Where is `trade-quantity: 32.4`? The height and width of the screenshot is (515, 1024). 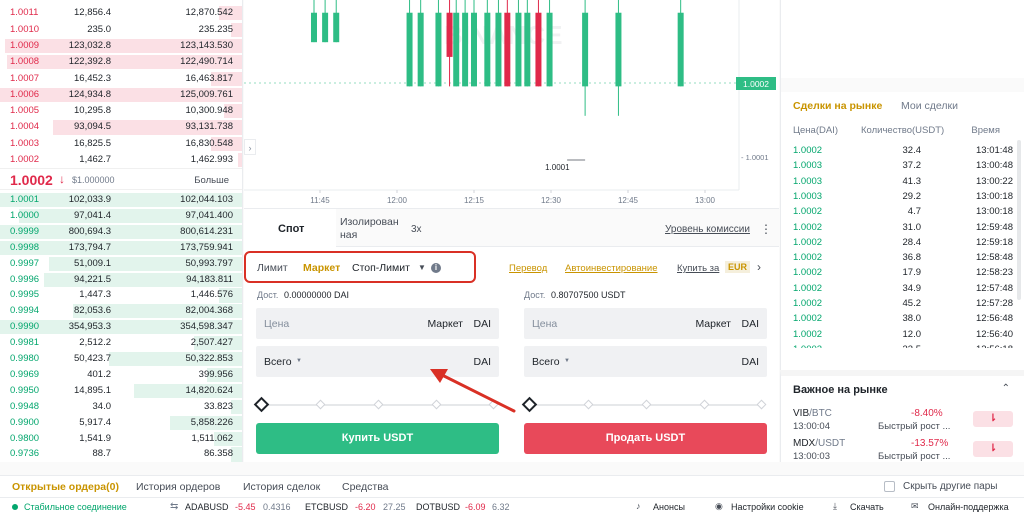
trade-quantity: 32.4 is located at coordinates (912, 150).